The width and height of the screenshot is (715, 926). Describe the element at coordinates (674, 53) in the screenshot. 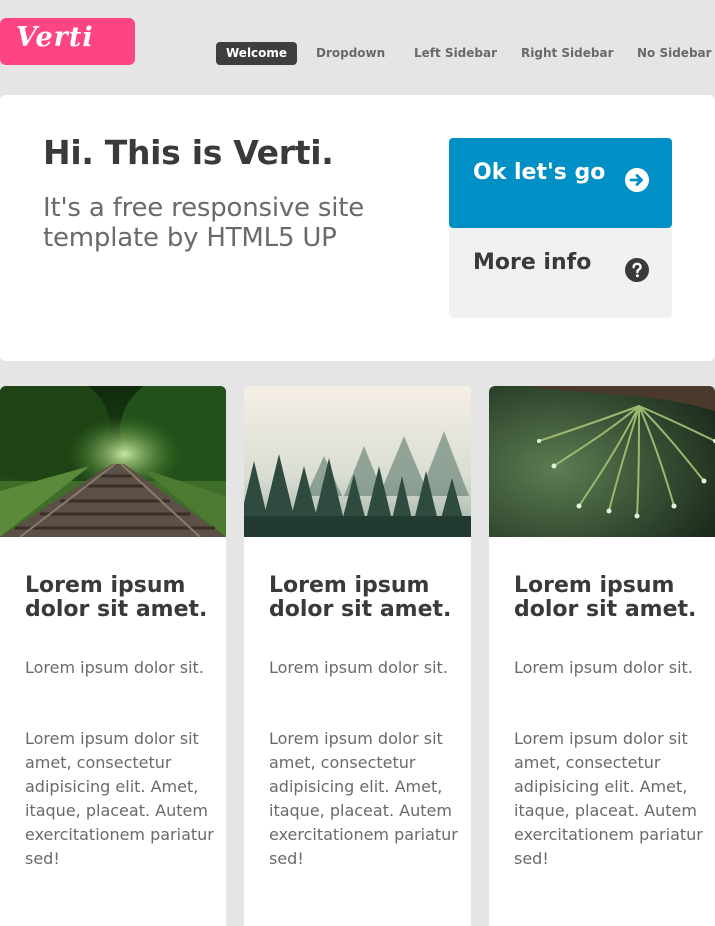

I see `nav-item-no-sidebar: No Sidebar` at that location.